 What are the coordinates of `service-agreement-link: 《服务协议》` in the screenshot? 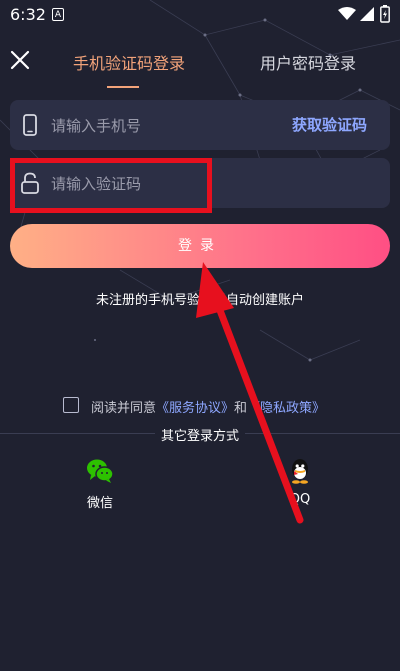 It's located at (195, 408).